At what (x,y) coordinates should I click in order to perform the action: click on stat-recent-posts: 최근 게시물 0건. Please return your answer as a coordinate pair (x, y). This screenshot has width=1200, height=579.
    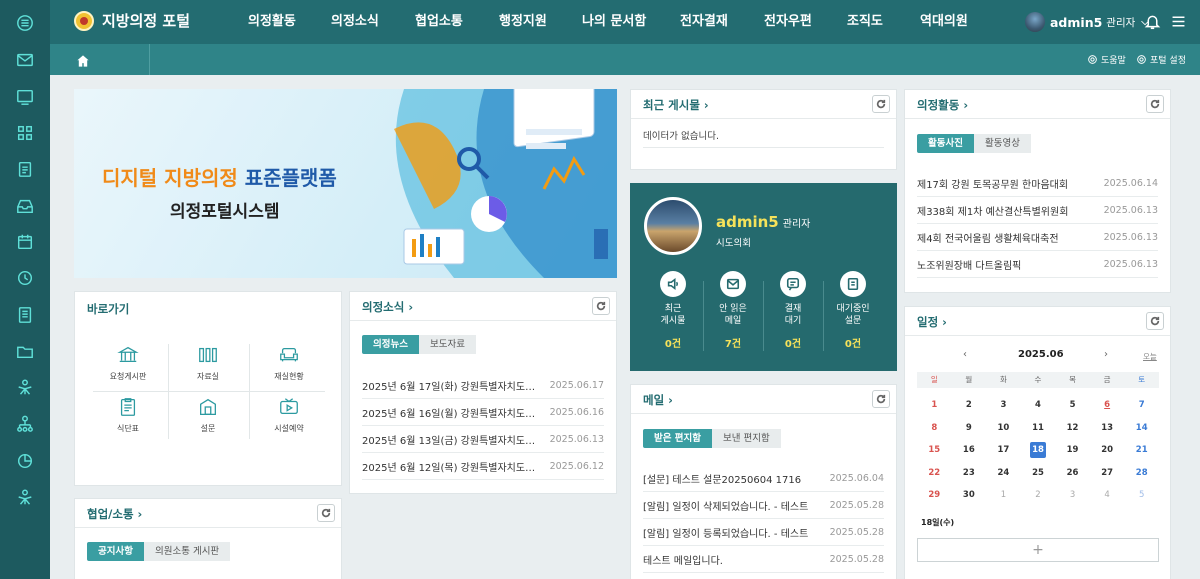
    Looking at the image, I should click on (673, 310).